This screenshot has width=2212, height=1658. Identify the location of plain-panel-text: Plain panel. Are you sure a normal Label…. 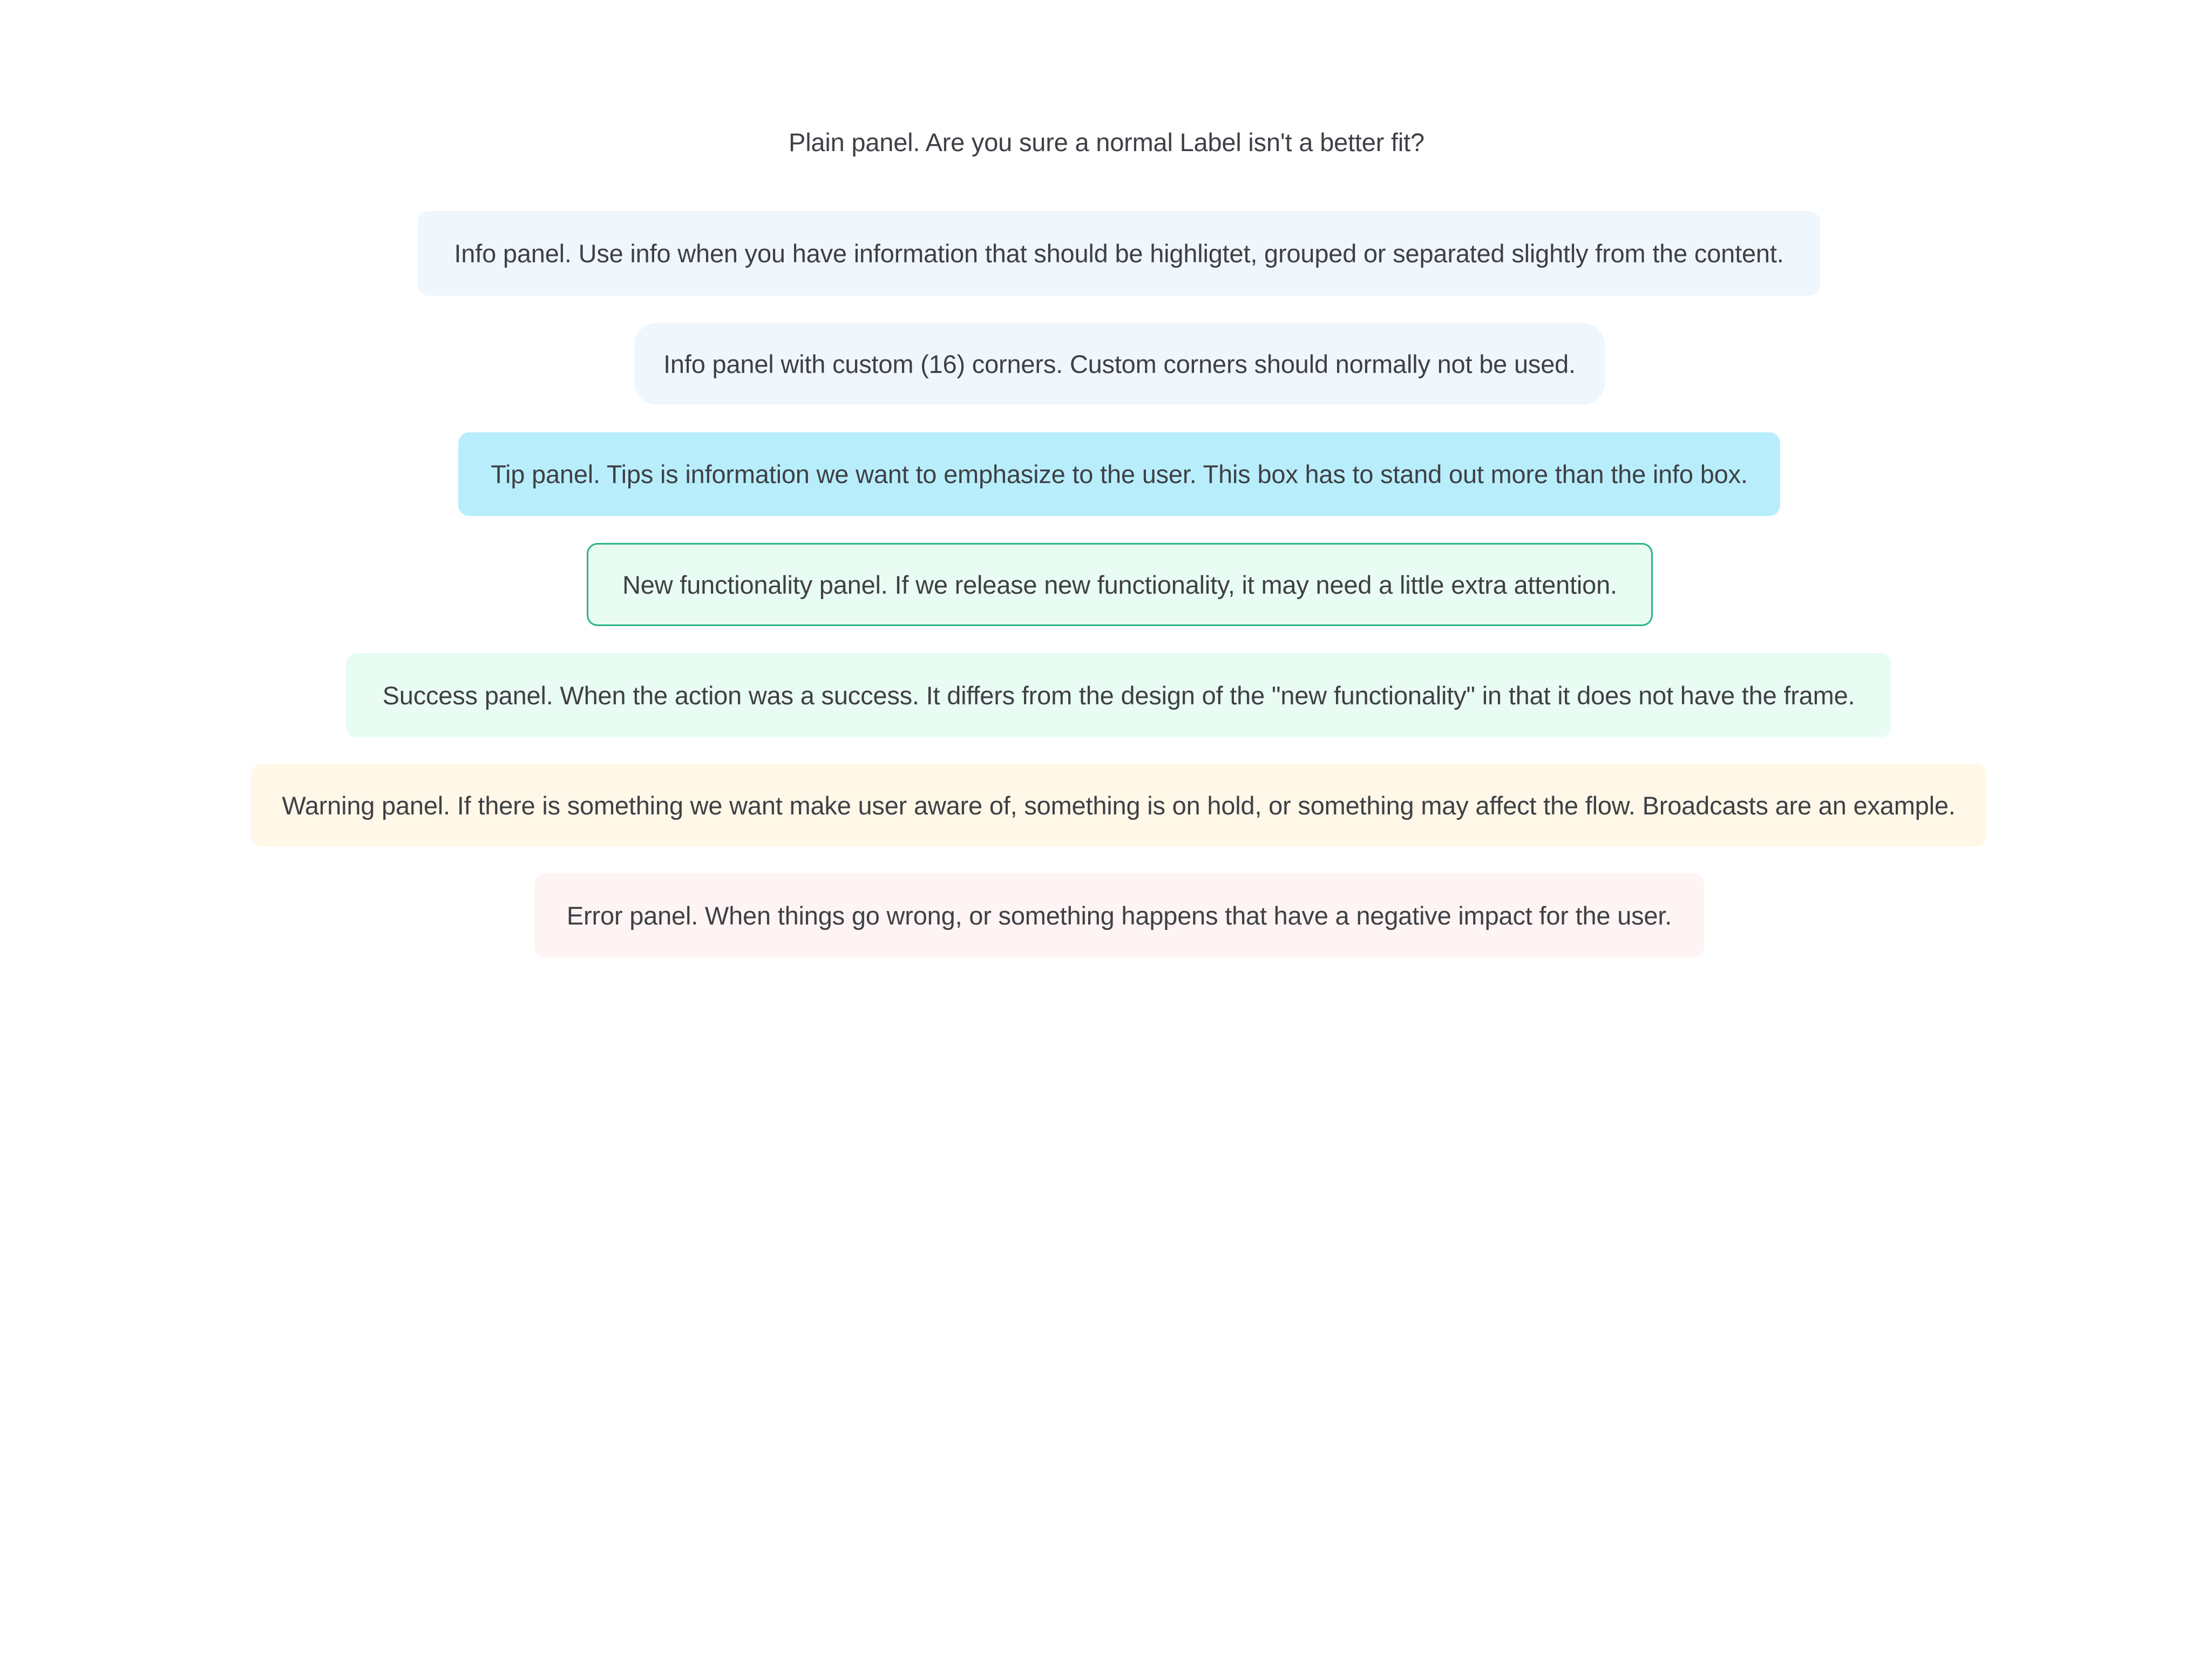
(1106, 142).